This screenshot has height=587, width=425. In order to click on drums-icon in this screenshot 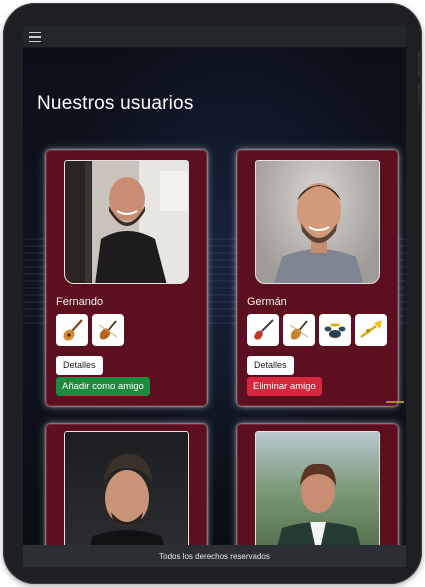, I will do `click(335, 330)`.